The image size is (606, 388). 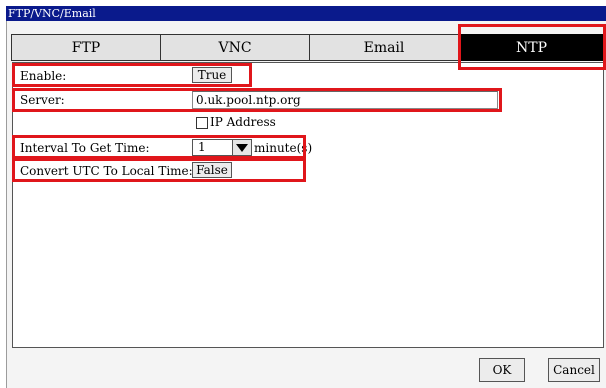 I want to click on tab-email: Email, so click(x=384, y=47).